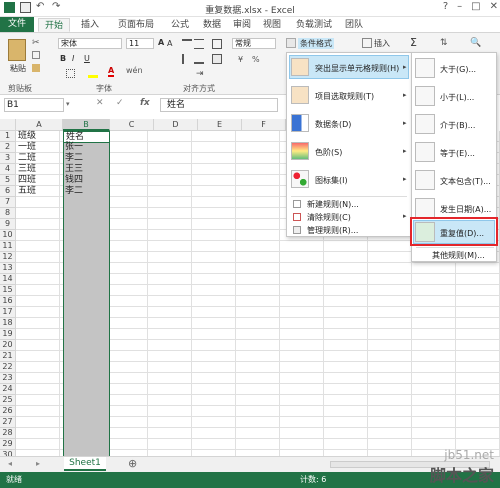  Describe the element at coordinates (26, 147) in the screenshot. I see `cell-a2: 一班` at that location.